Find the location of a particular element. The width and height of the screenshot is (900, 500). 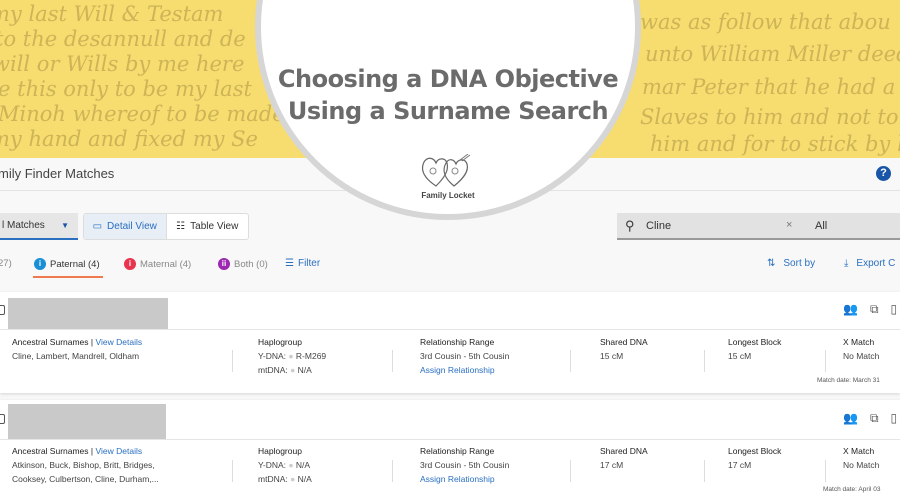

tab-all-label: 27) is located at coordinates (6, 263).